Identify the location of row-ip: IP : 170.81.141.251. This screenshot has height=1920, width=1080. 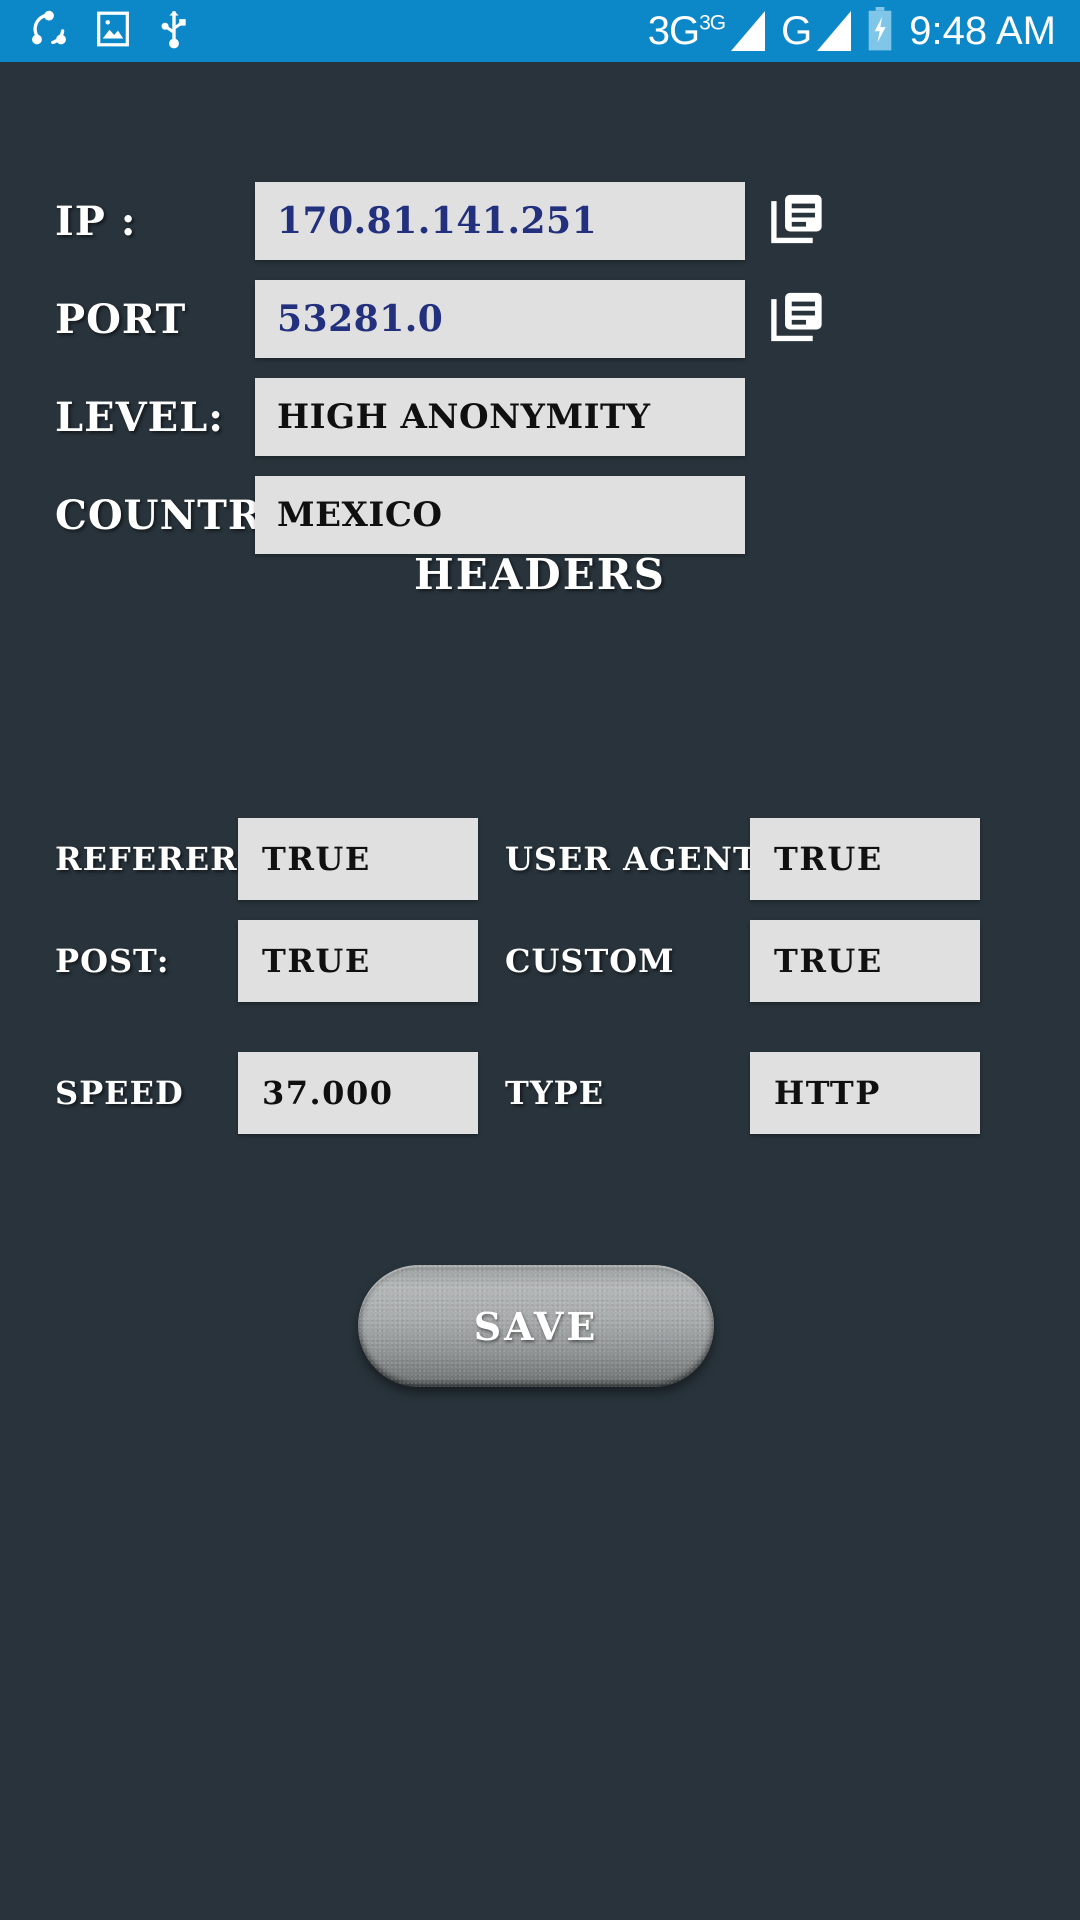
(442, 221).